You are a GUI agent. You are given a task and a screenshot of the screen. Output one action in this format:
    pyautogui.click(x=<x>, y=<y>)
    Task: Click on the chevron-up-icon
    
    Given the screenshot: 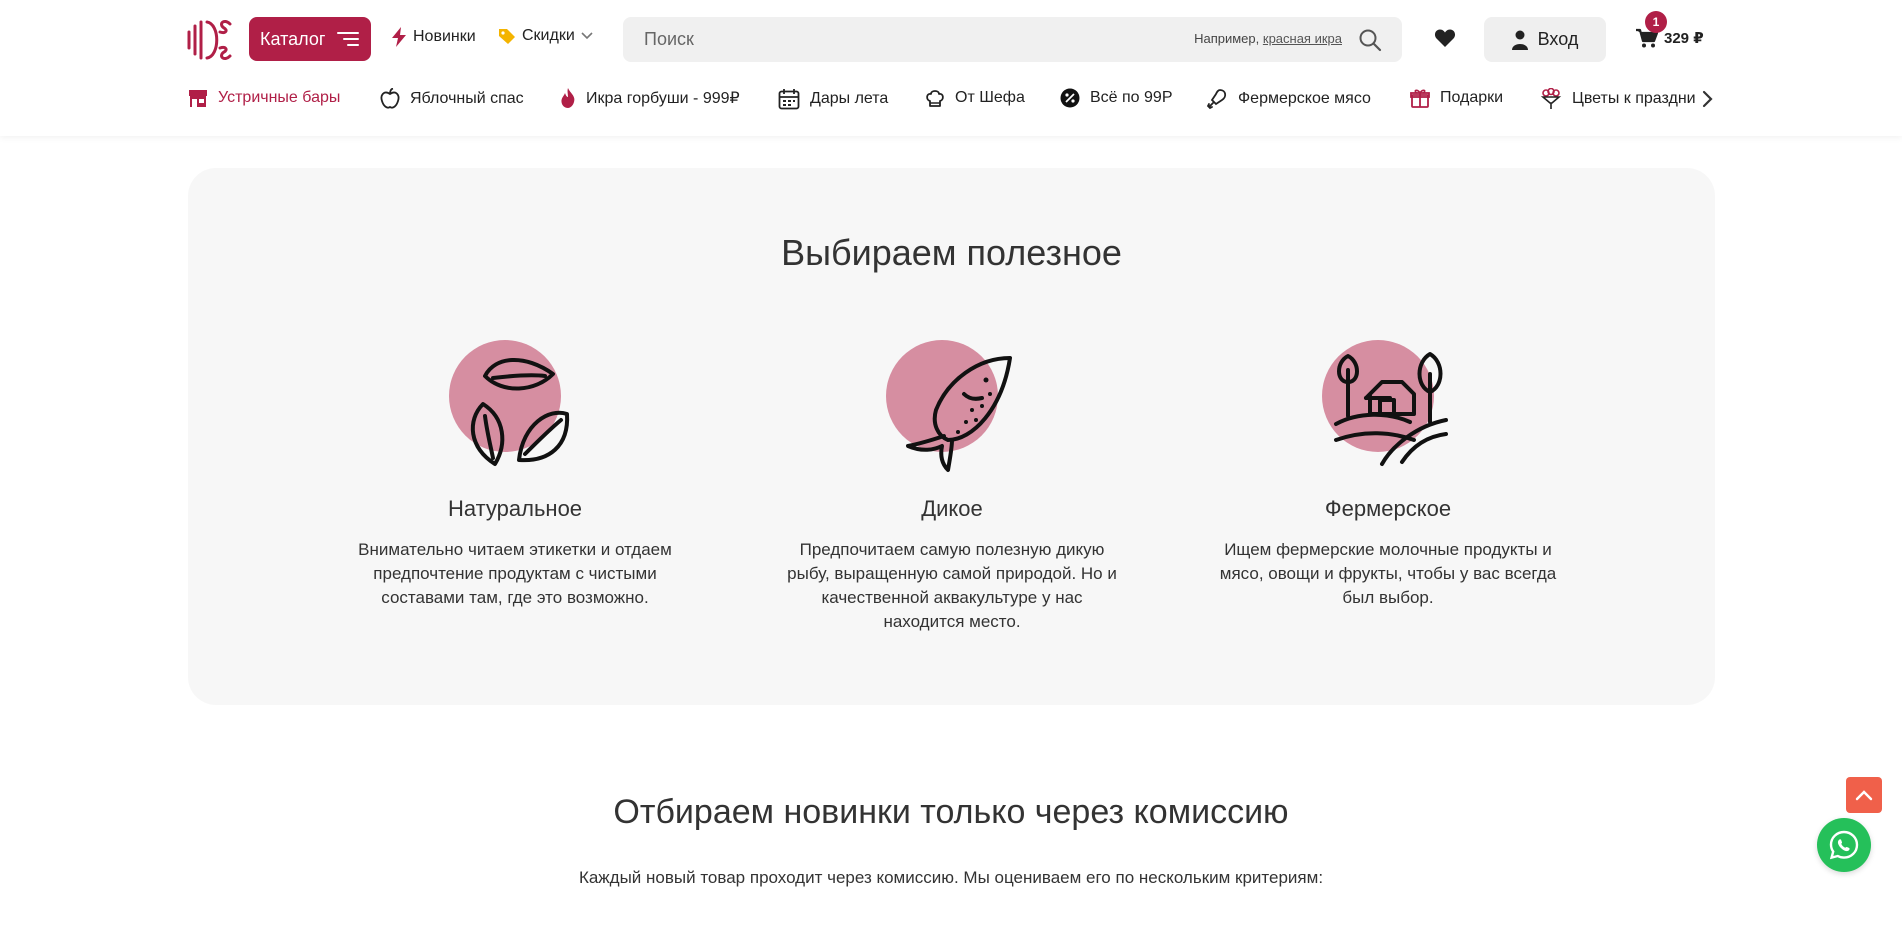 What is the action you would take?
    pyautogui.click(x=1864, y=795)
    